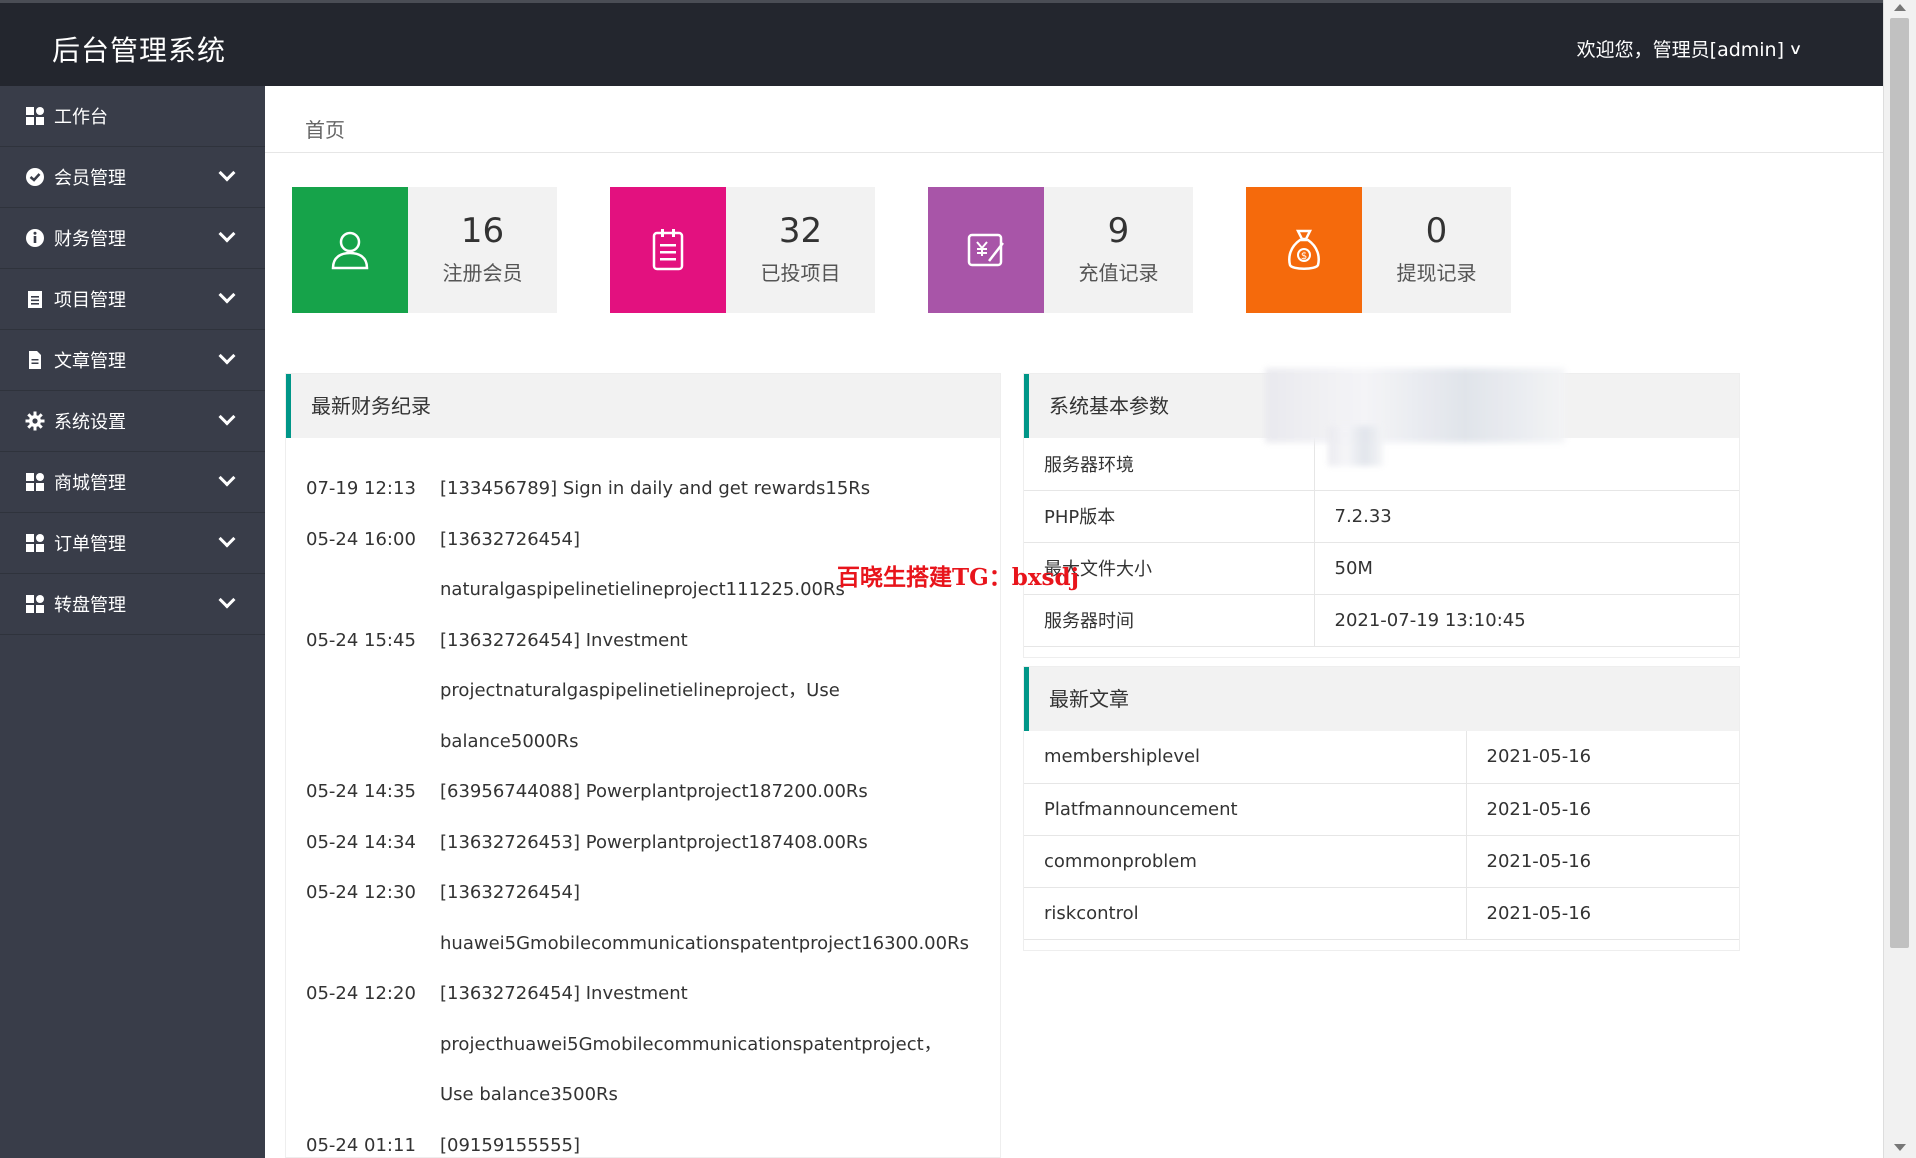  I want to click on sidebar-item-label: 项目管理, so click(90, 300).